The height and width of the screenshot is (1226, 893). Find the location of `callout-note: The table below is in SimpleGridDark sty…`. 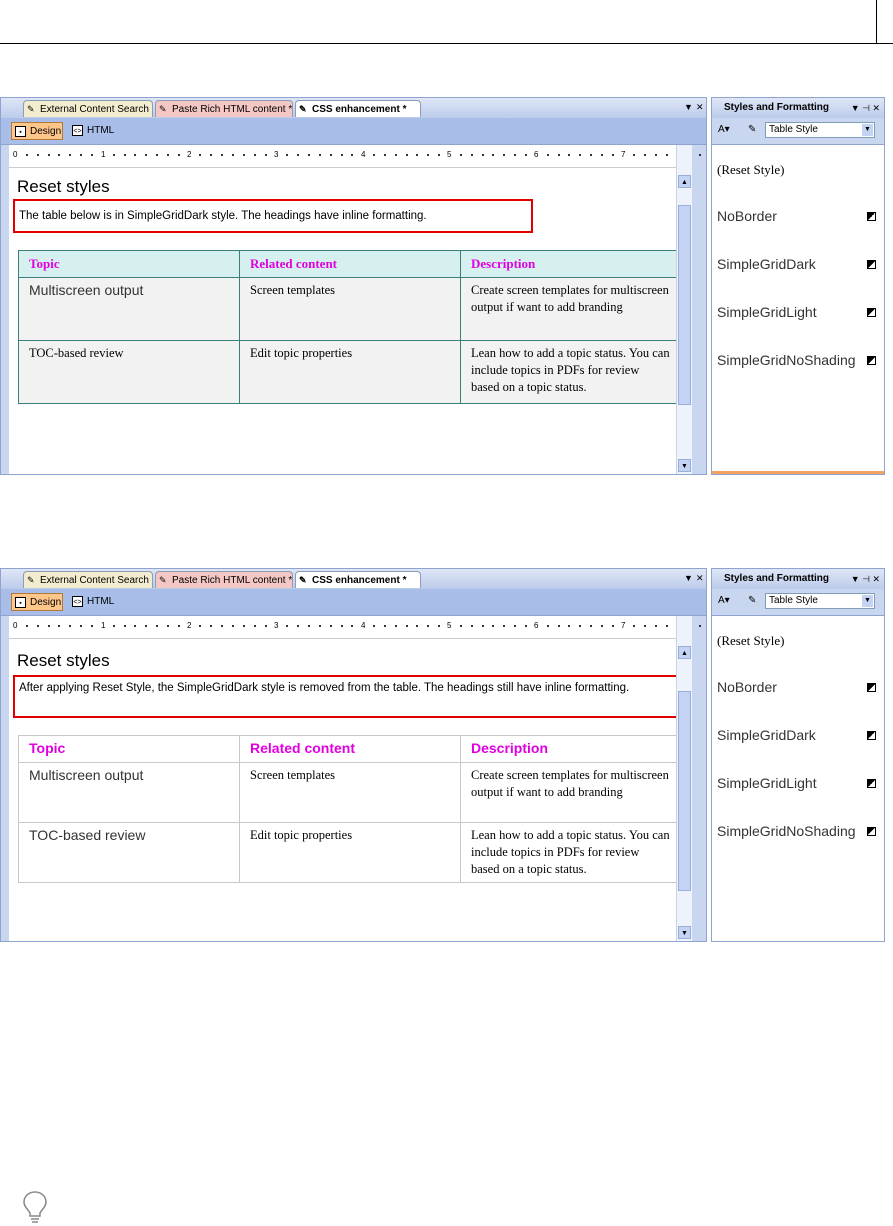

callout-note: The table below is in SimpleGridDark sty… is located at coordinates (273, 216).